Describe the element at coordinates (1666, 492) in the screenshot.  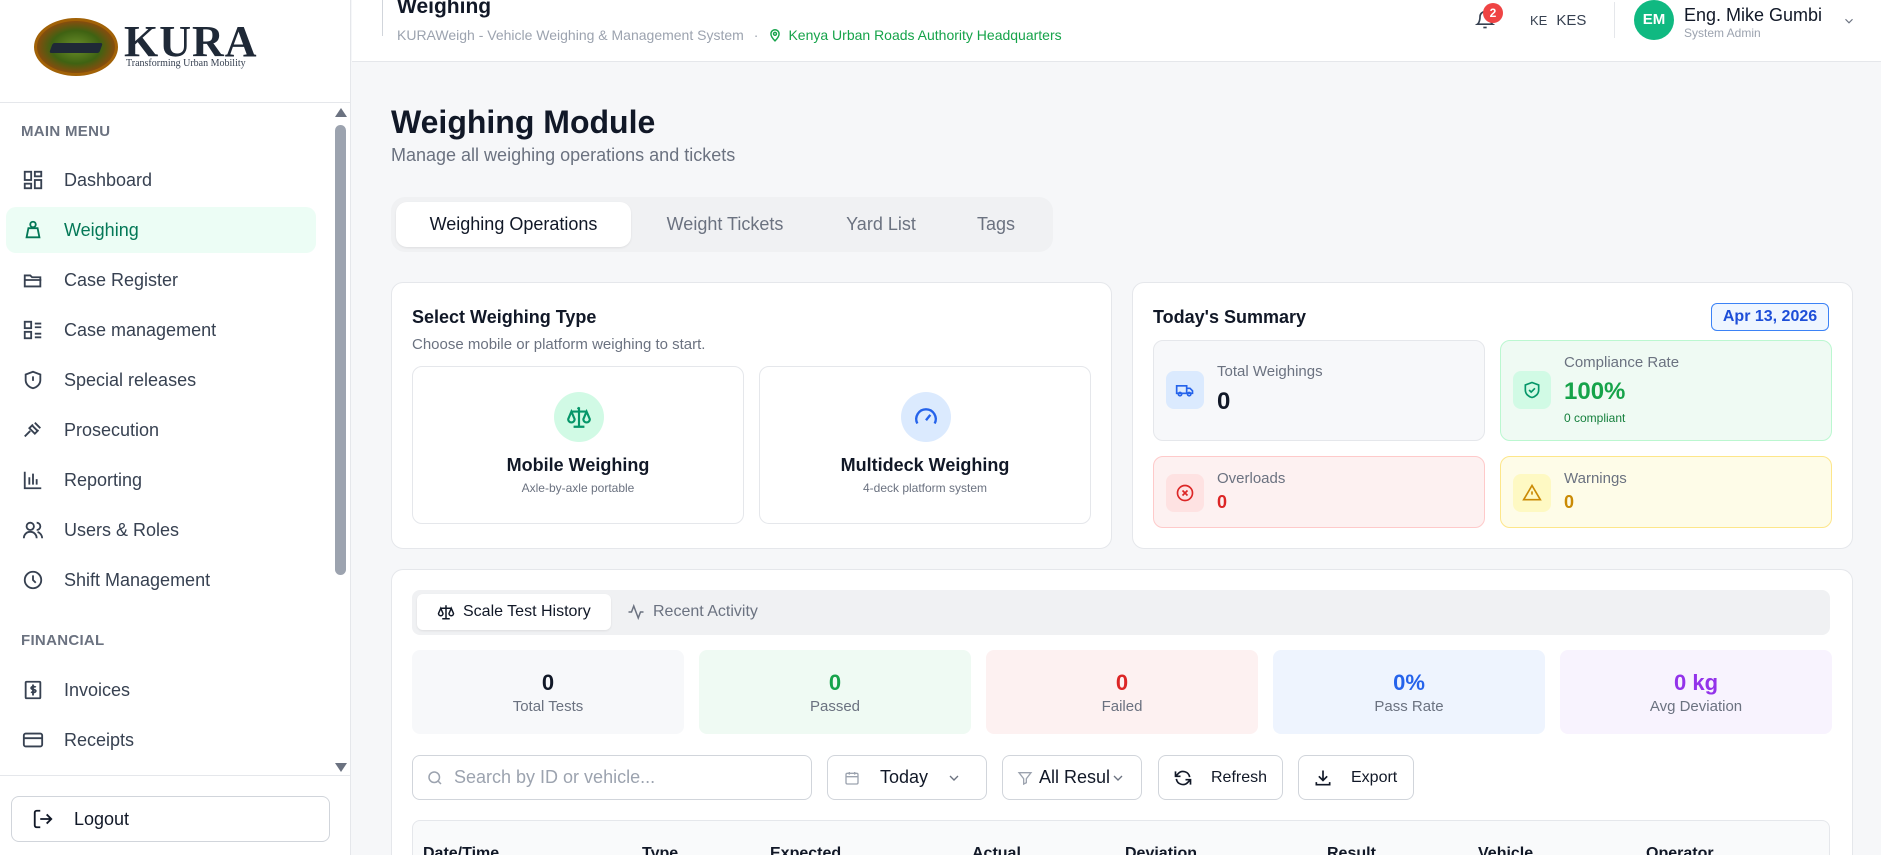
I see `stat-warnings: Warnings 0` at that location.